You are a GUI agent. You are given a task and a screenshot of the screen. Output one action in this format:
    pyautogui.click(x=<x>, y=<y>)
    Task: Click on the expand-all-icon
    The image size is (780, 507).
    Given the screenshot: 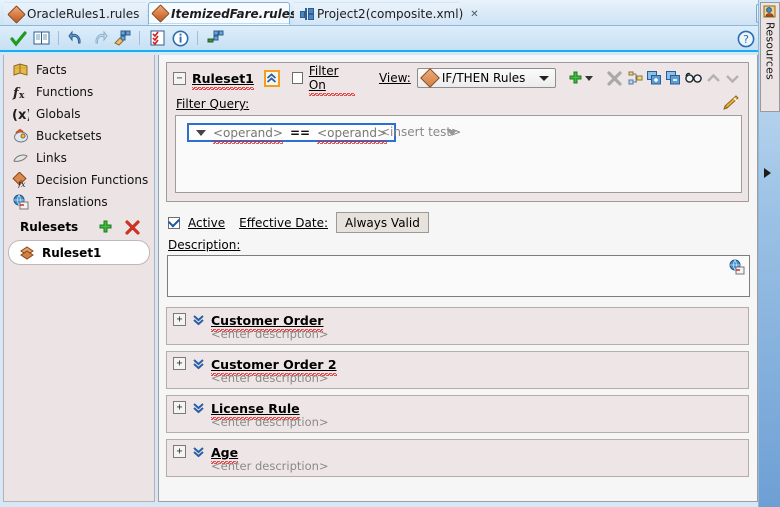 What is the action you would take?
    pyautogui.click(x=654, y=78)
    